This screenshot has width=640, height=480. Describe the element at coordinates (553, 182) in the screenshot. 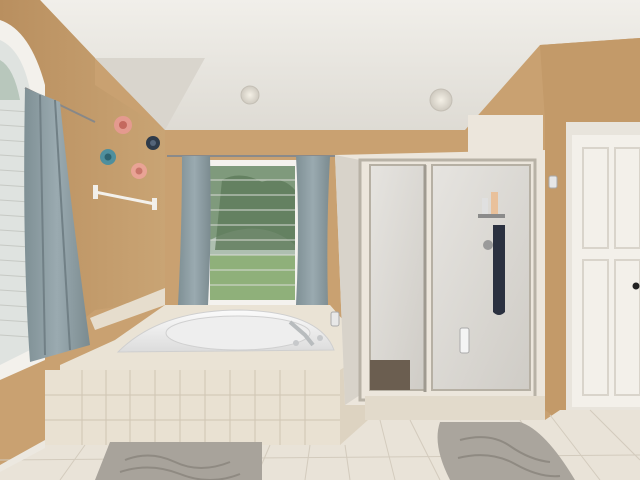

I see `wall-switch-icon` at that location.